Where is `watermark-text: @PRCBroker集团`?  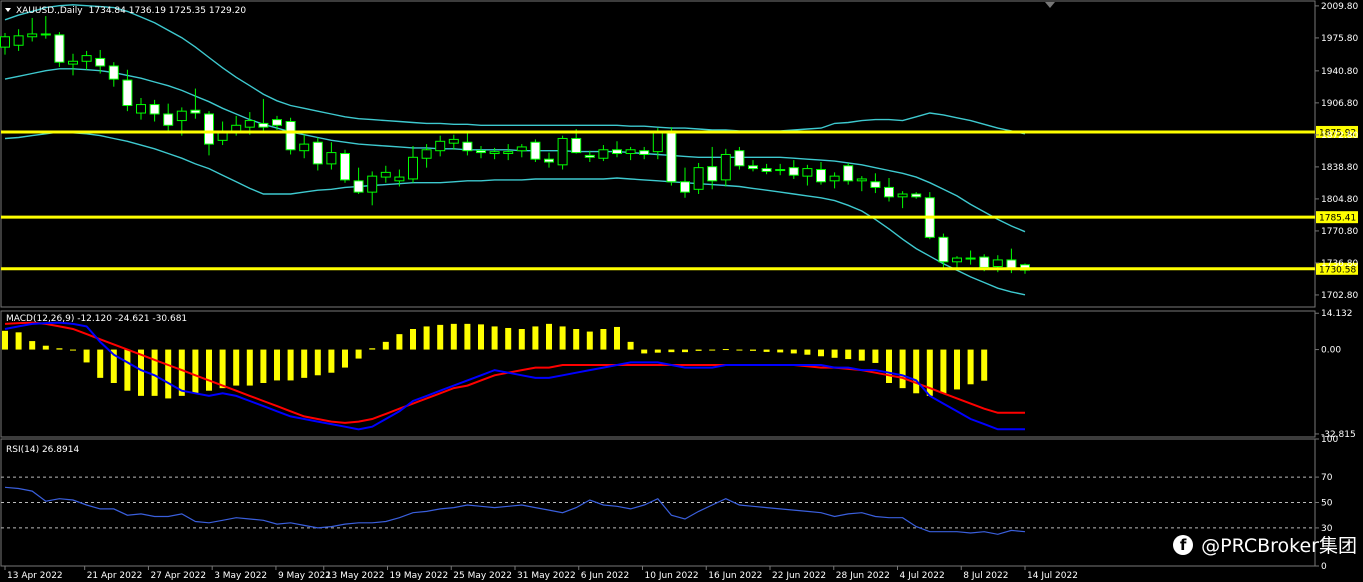 watermark-text: @PRCBroker集团 is located at coordinates (1279, 546).